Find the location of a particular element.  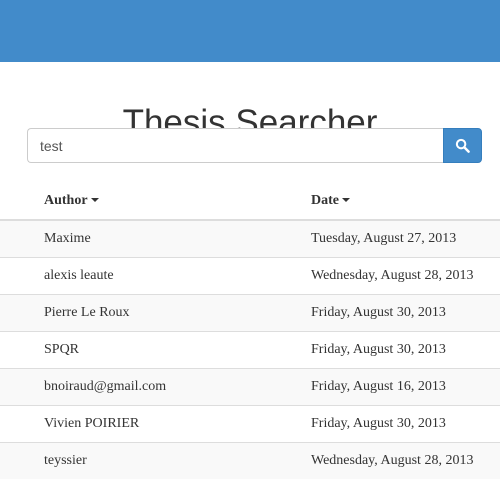

table-row: Pierre Le Roux Friday, August 30, 2013 is located at coordinates (250, 313).